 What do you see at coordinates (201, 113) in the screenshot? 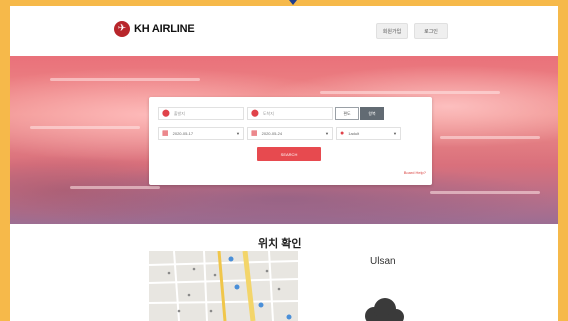
I see `departure-input: ⬤ 출발지` at bounding box center [201, 113].